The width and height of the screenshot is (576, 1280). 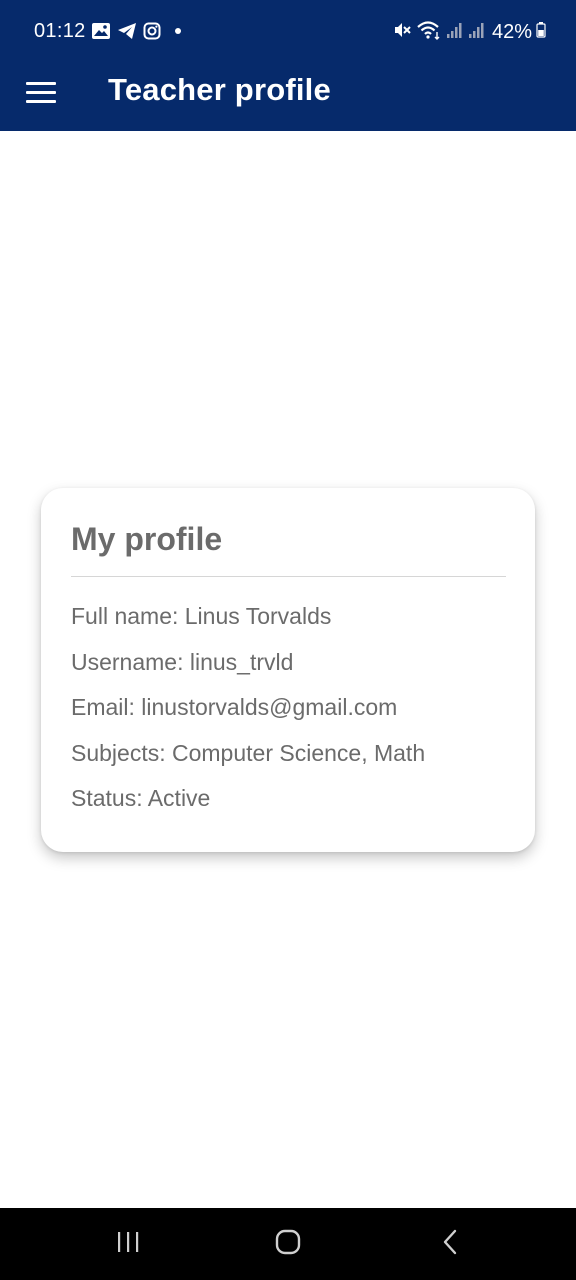 I want to click on home-button, so click(x=288, y=1244).